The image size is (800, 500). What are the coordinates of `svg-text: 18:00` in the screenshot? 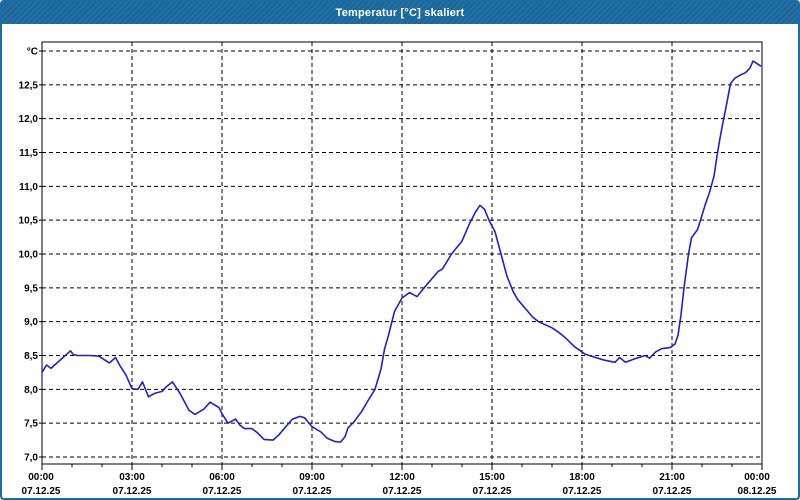 It's located at (582, 477).